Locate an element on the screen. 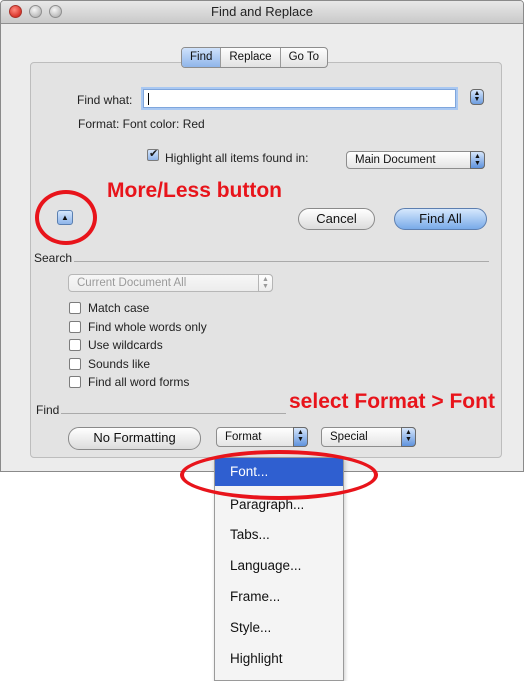 The width and height of the screenshot is (530, 681). find-section-divider is located at coordinates (173, 413).